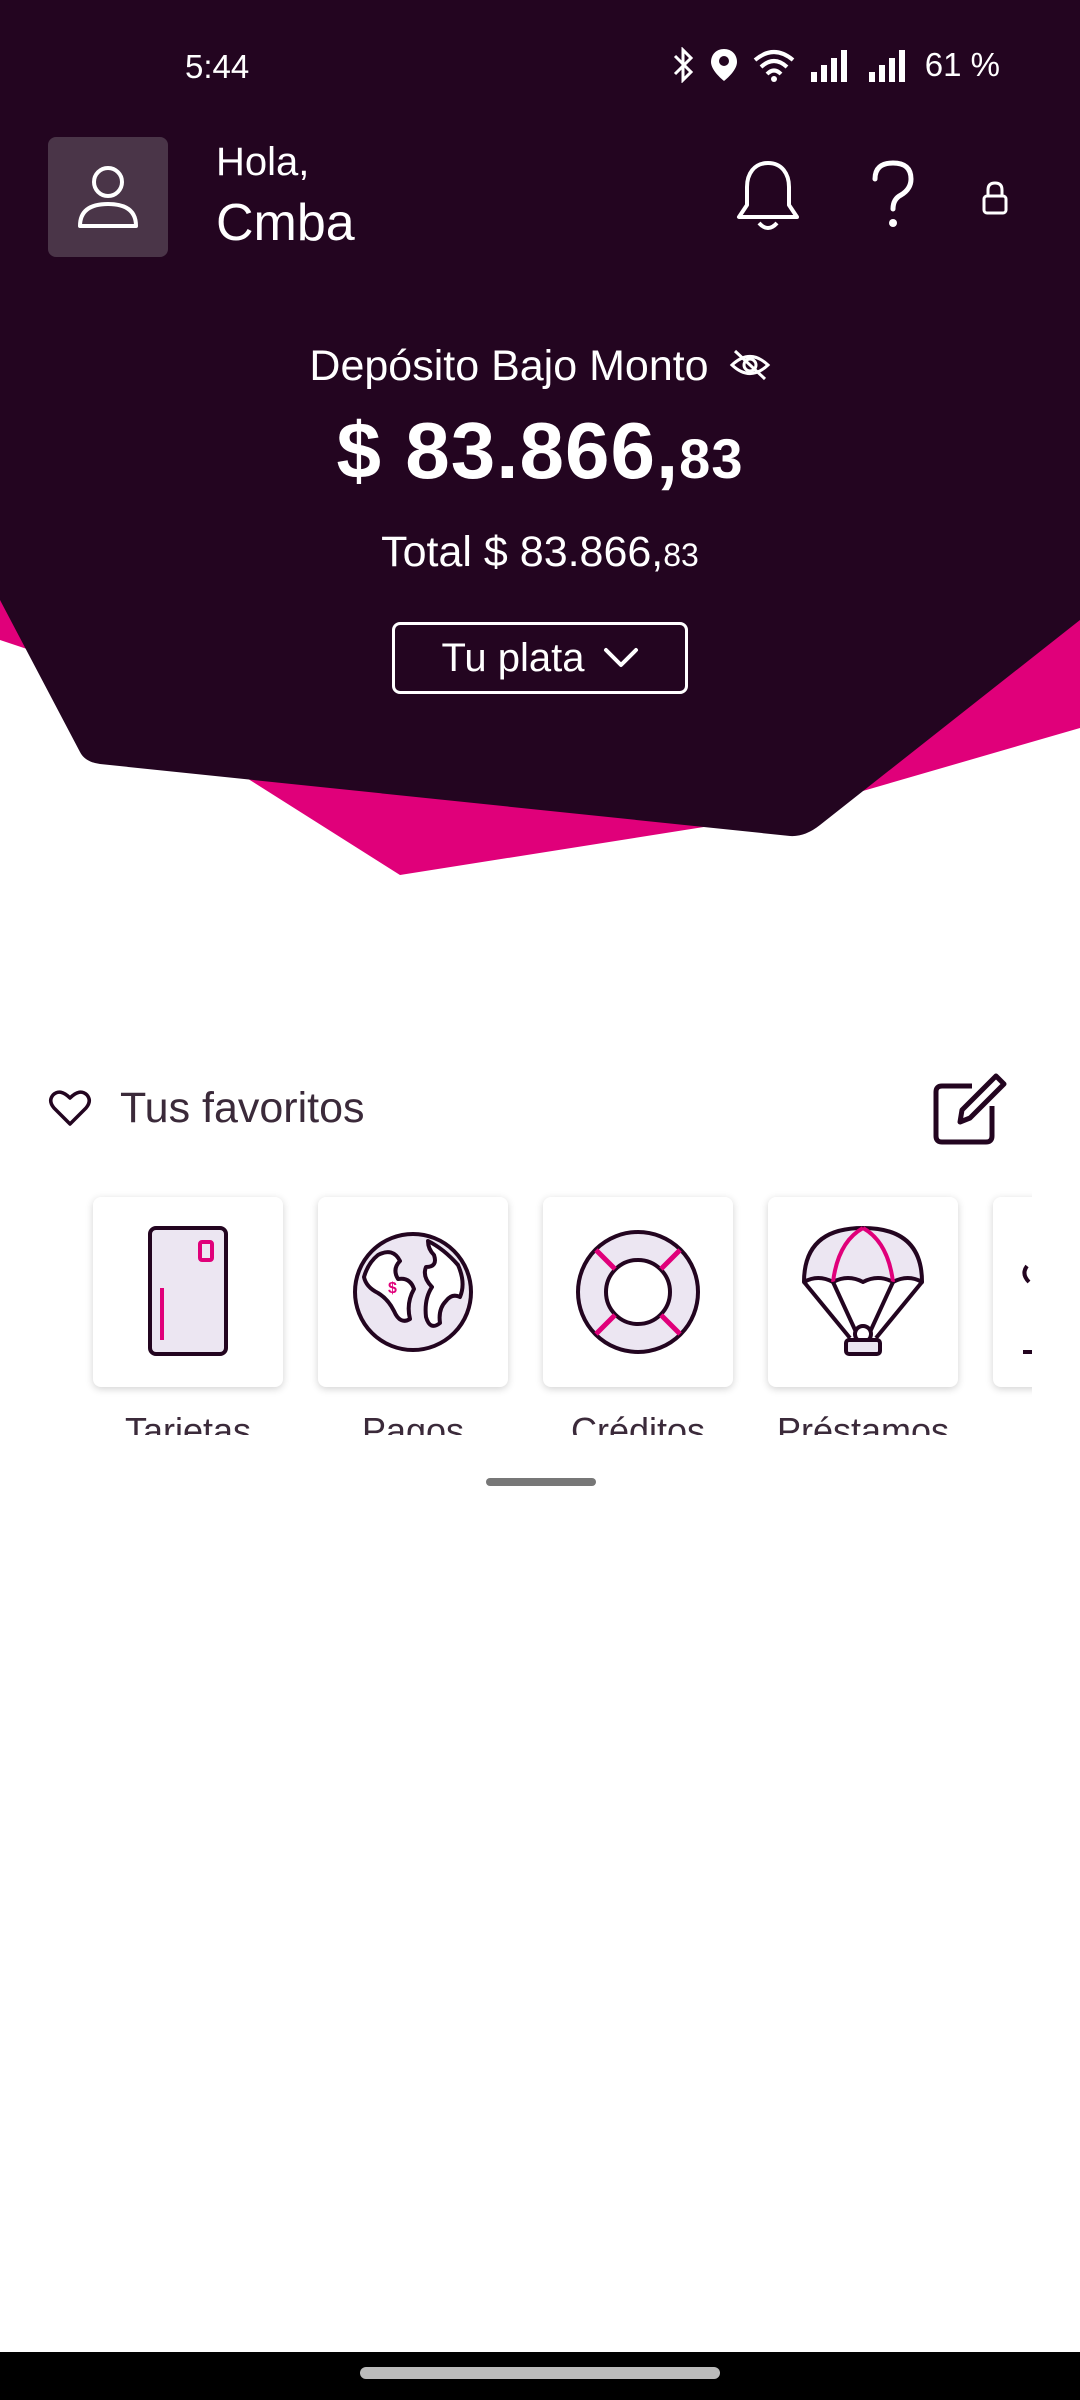 The height and width of the screenshot is (2400, 1080). I want to click on card-icon, so click(188, 1291).